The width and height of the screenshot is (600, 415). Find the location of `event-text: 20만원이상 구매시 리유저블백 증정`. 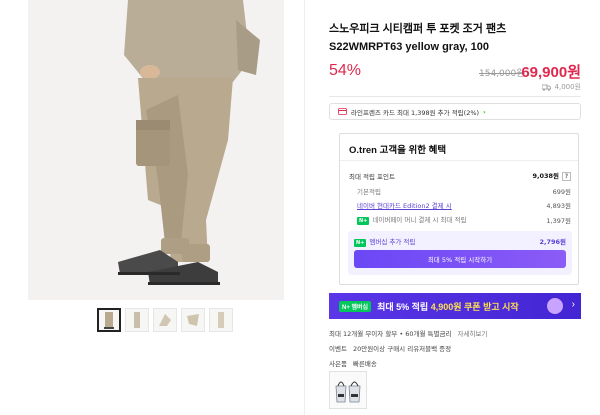

event-text: 20만원이상 구매시 리유저블백 증정 is located at coordinates (402, 349).